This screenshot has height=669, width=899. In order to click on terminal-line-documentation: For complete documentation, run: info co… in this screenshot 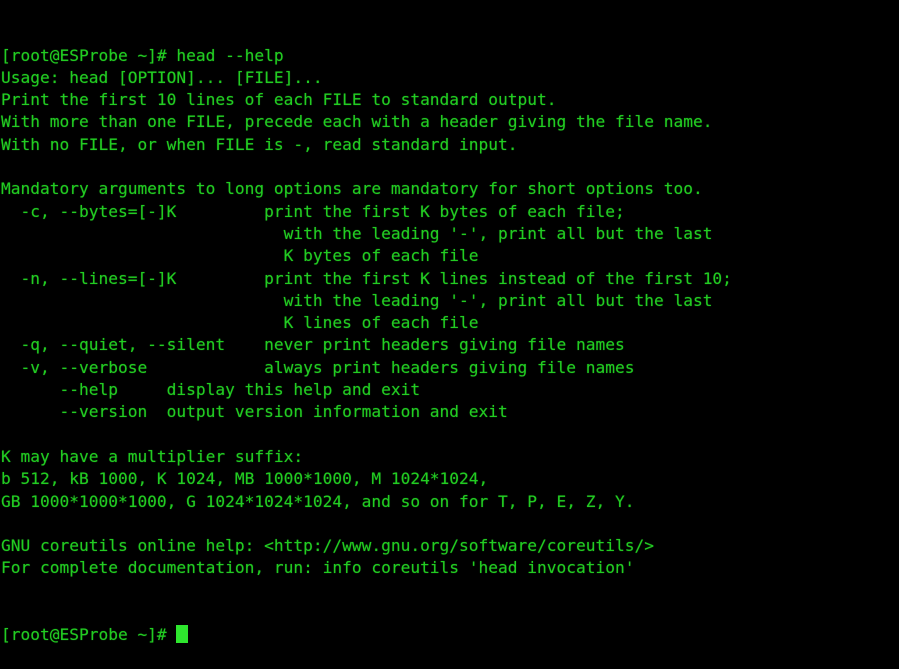, I will do `click(318, 568)`.